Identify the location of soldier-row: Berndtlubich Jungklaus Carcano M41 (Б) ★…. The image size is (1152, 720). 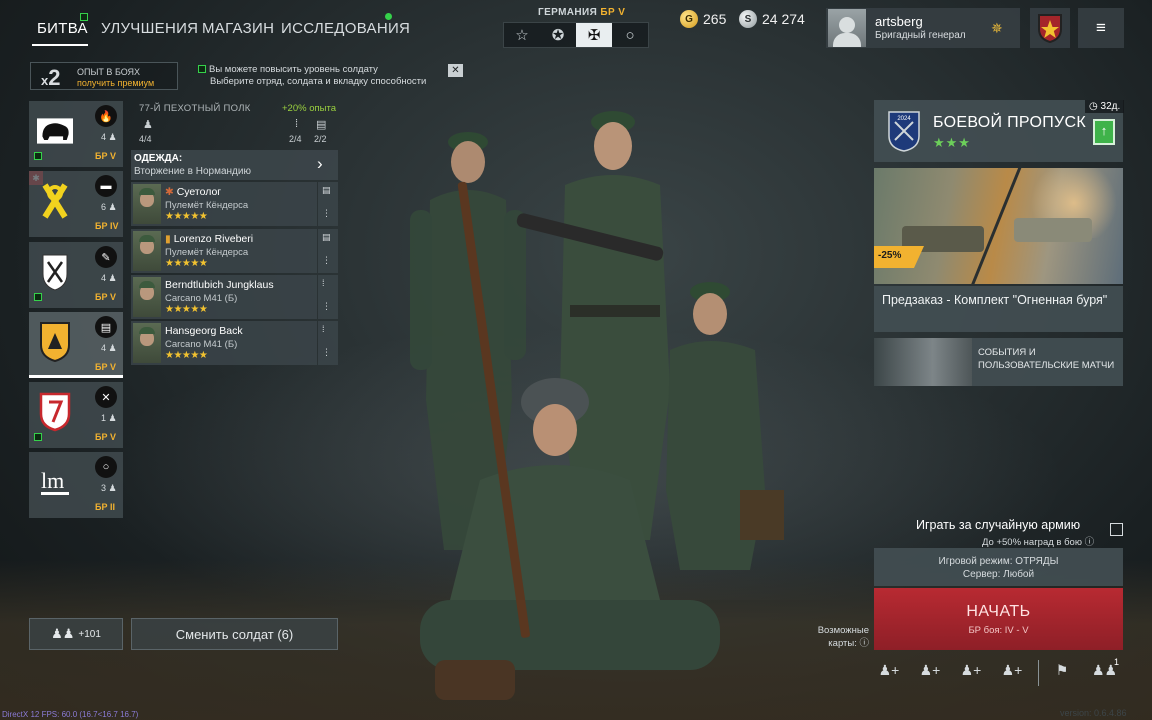
(224, 297).